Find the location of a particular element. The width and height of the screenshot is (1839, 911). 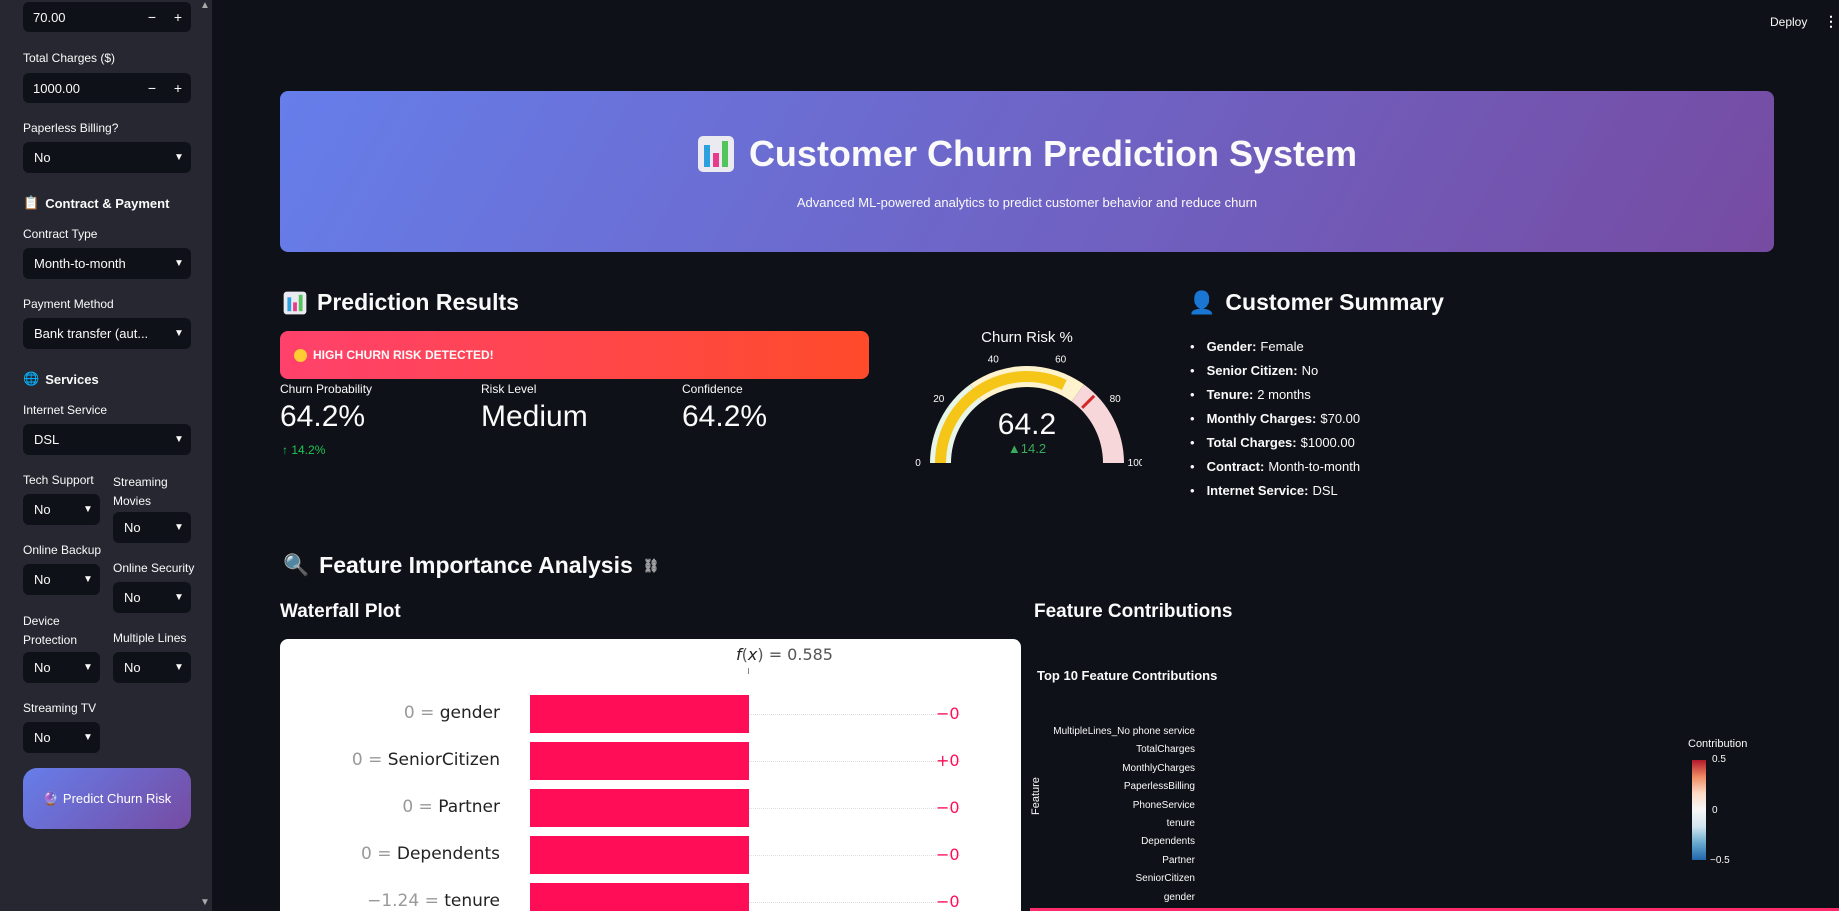

feature-tick-label: MonthlyCharges is located at coordinates (1158, 768).